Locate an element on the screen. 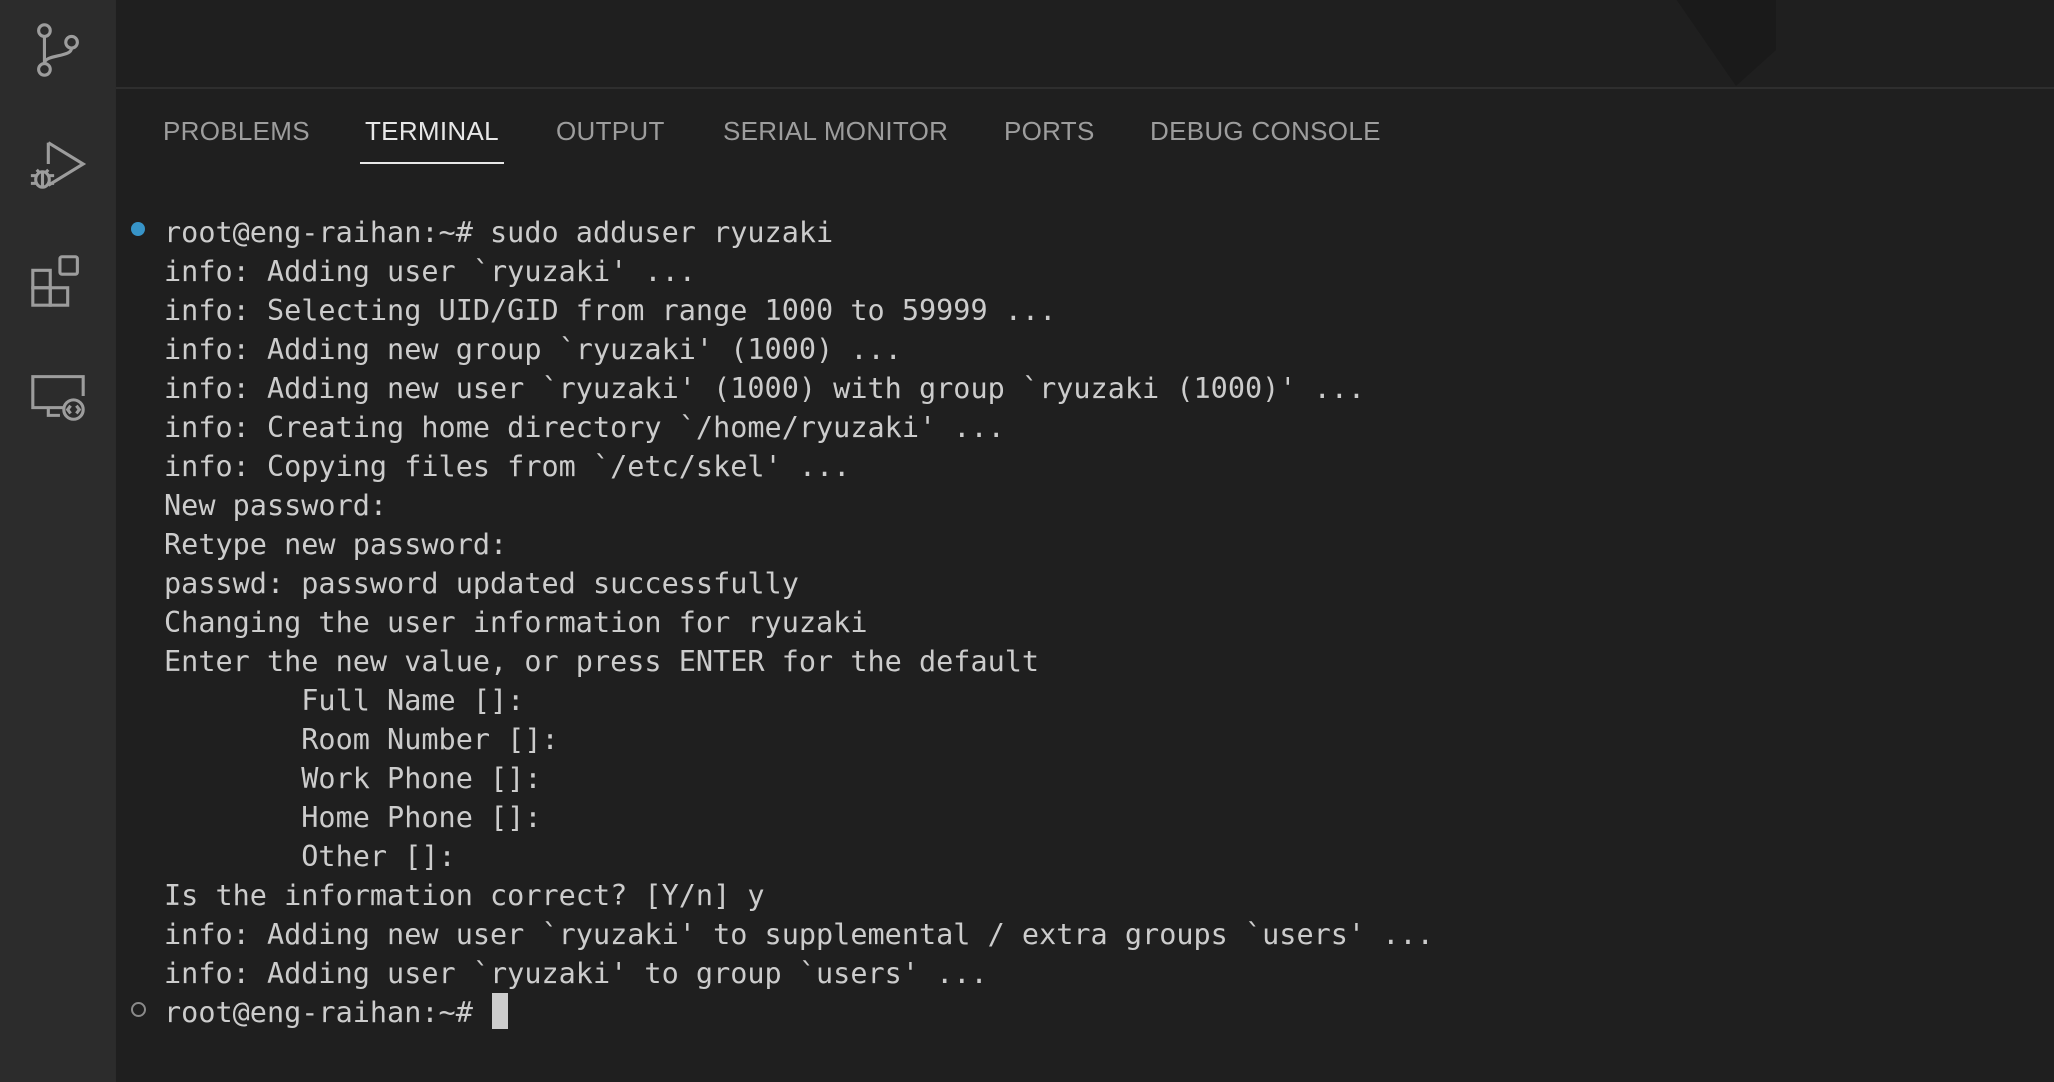 The image size is (2054, 1082). activity-bar is located at coordinates (58, 541).